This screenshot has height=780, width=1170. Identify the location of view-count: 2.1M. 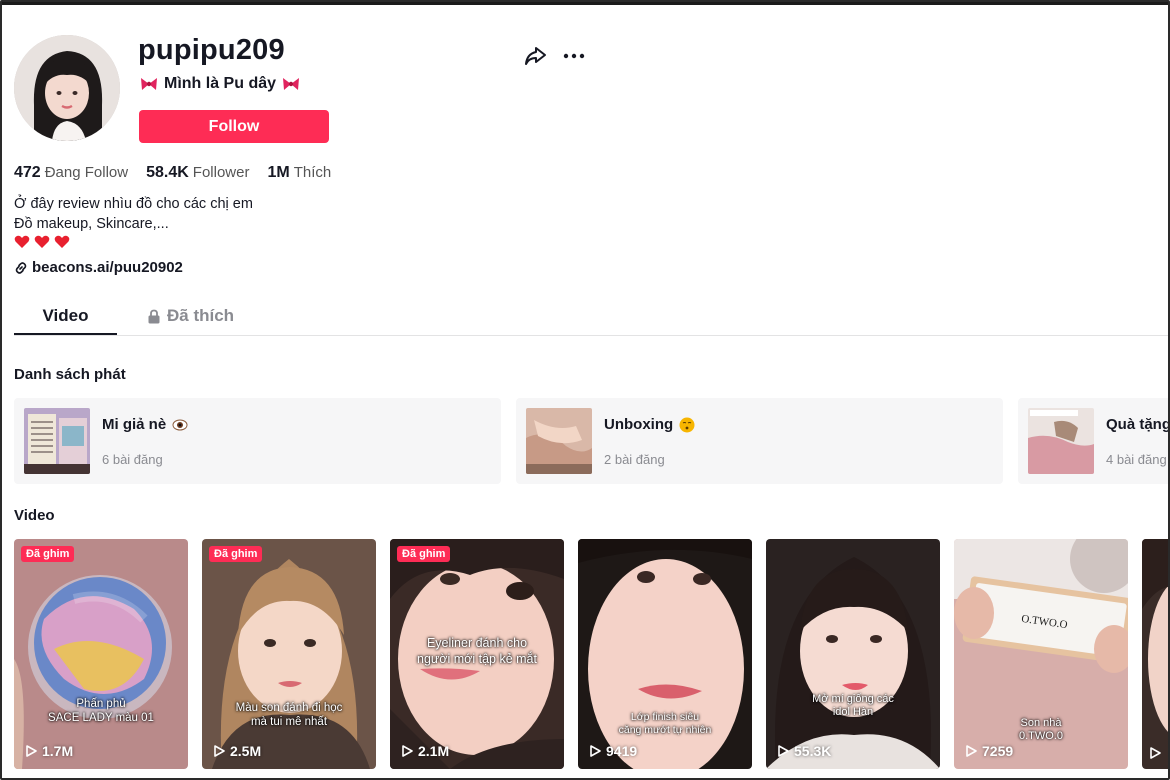
(425, 751).